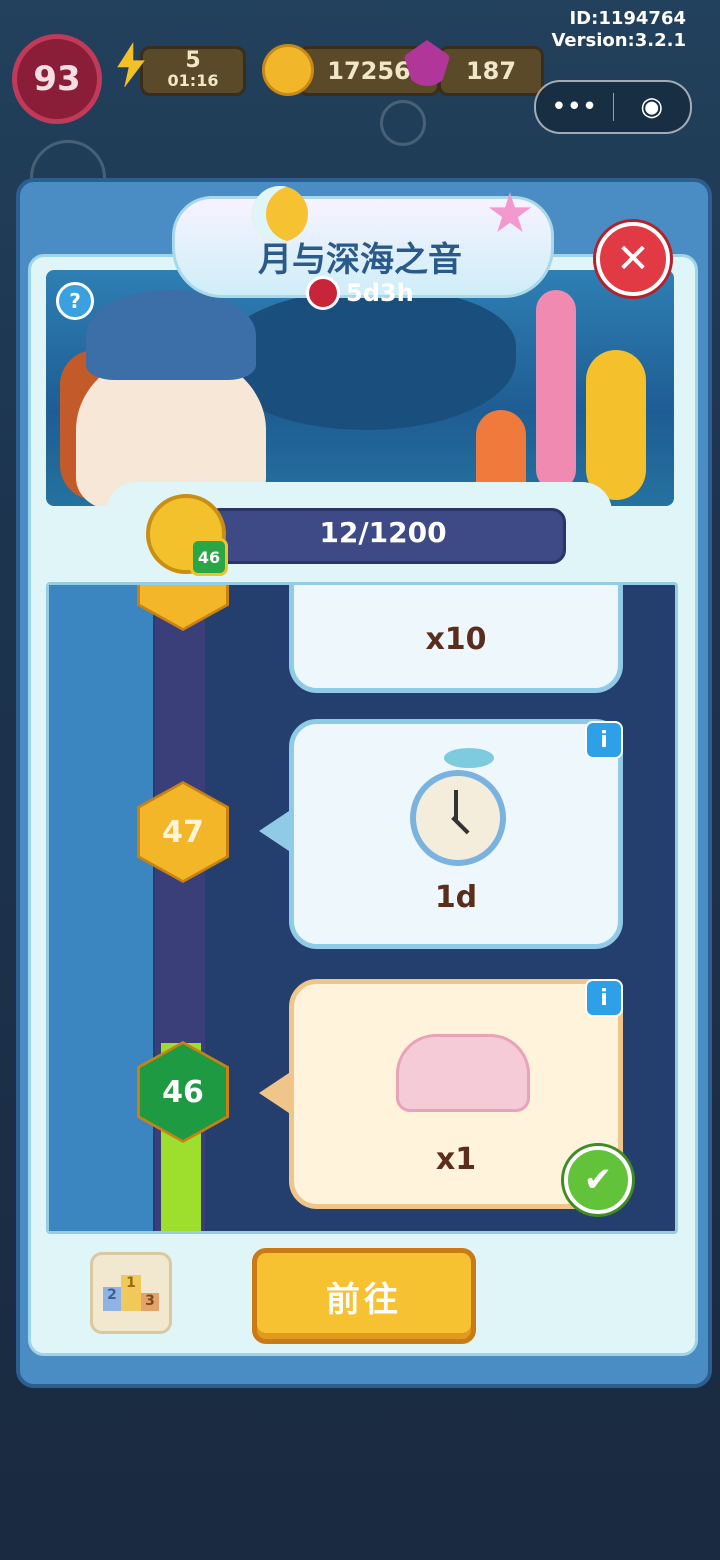  Describe the element at coordinates (458, 818) in the screenshot. I see `stopwatch-icon` at that location.